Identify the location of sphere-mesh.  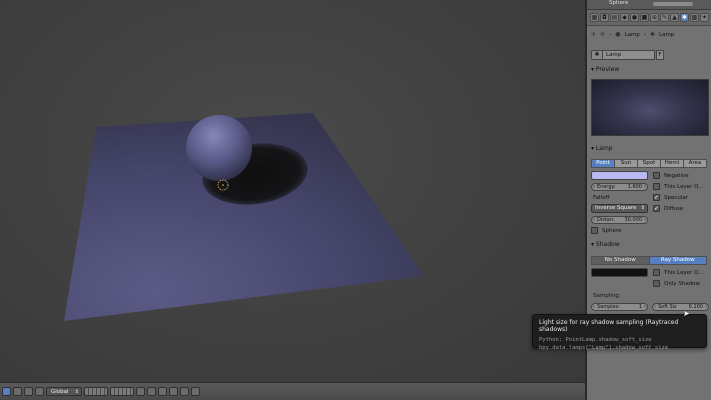
(219, 148).